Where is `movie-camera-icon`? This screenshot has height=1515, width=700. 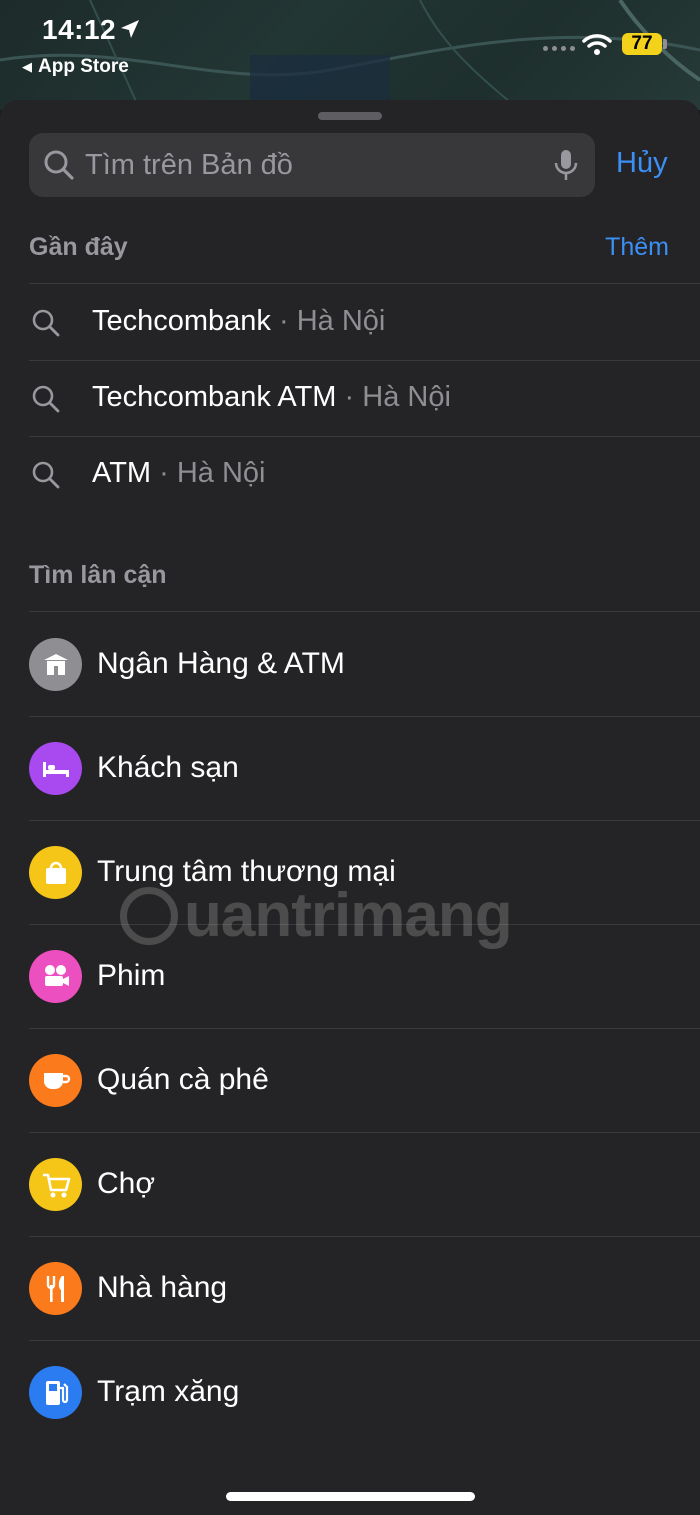 movie-camera-icon is located at coordinates (56, 977).